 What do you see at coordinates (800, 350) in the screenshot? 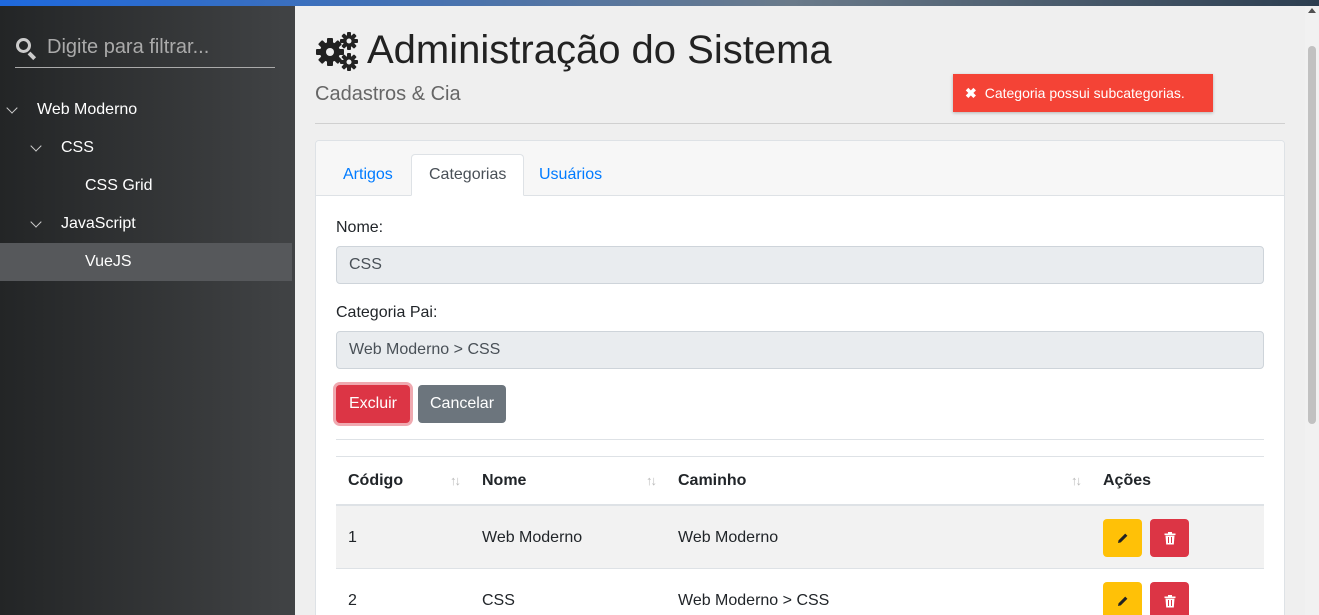
I see `parent-category-field: Web Moderno > CSS` at bounding box center [800, 350].